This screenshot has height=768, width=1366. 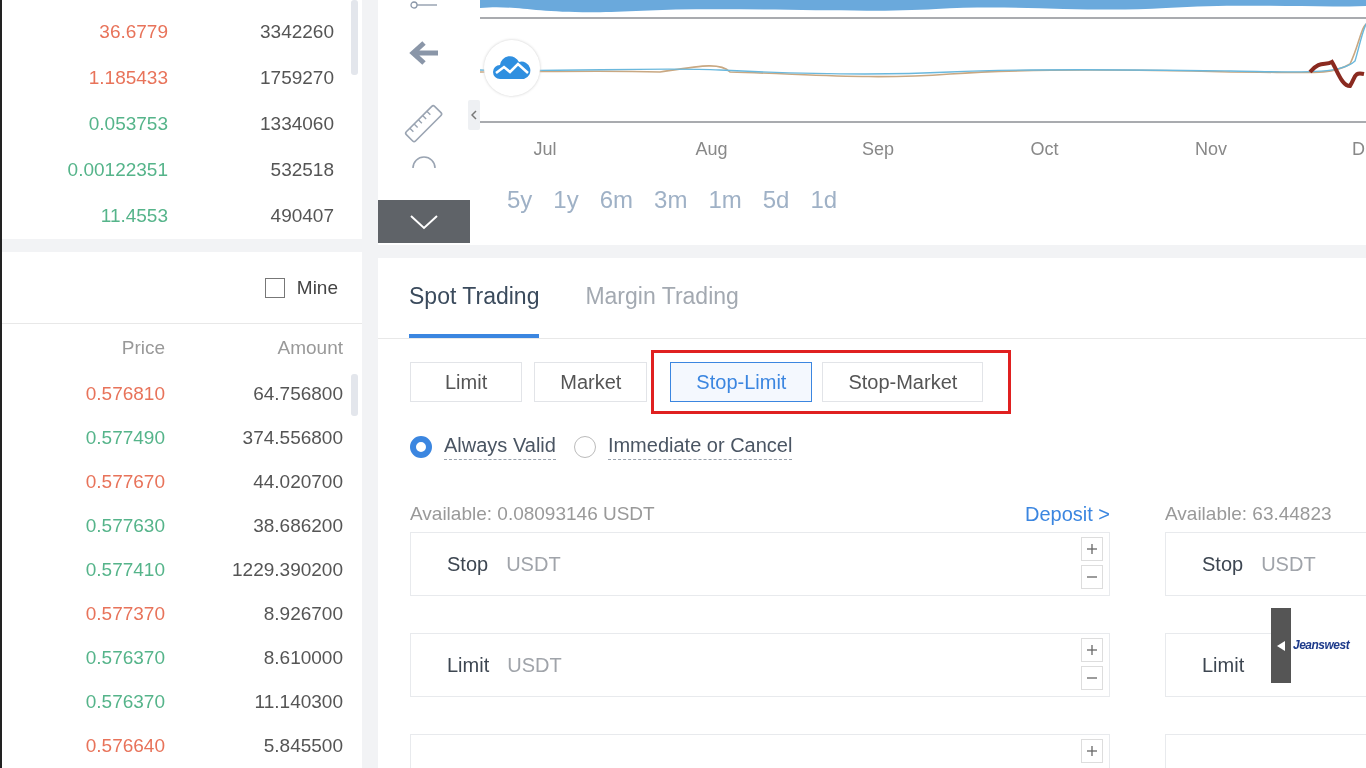 I want to click on market-price: 11.4553, so click(x=133, y=216).